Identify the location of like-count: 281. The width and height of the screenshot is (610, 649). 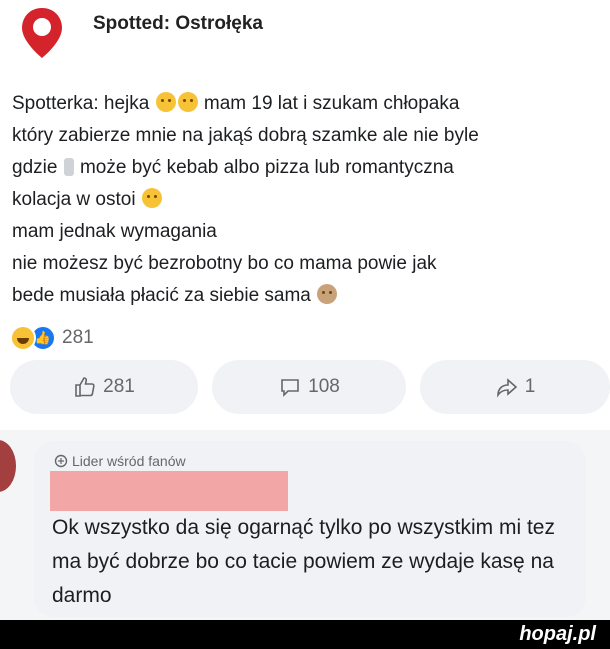
(119, 386).